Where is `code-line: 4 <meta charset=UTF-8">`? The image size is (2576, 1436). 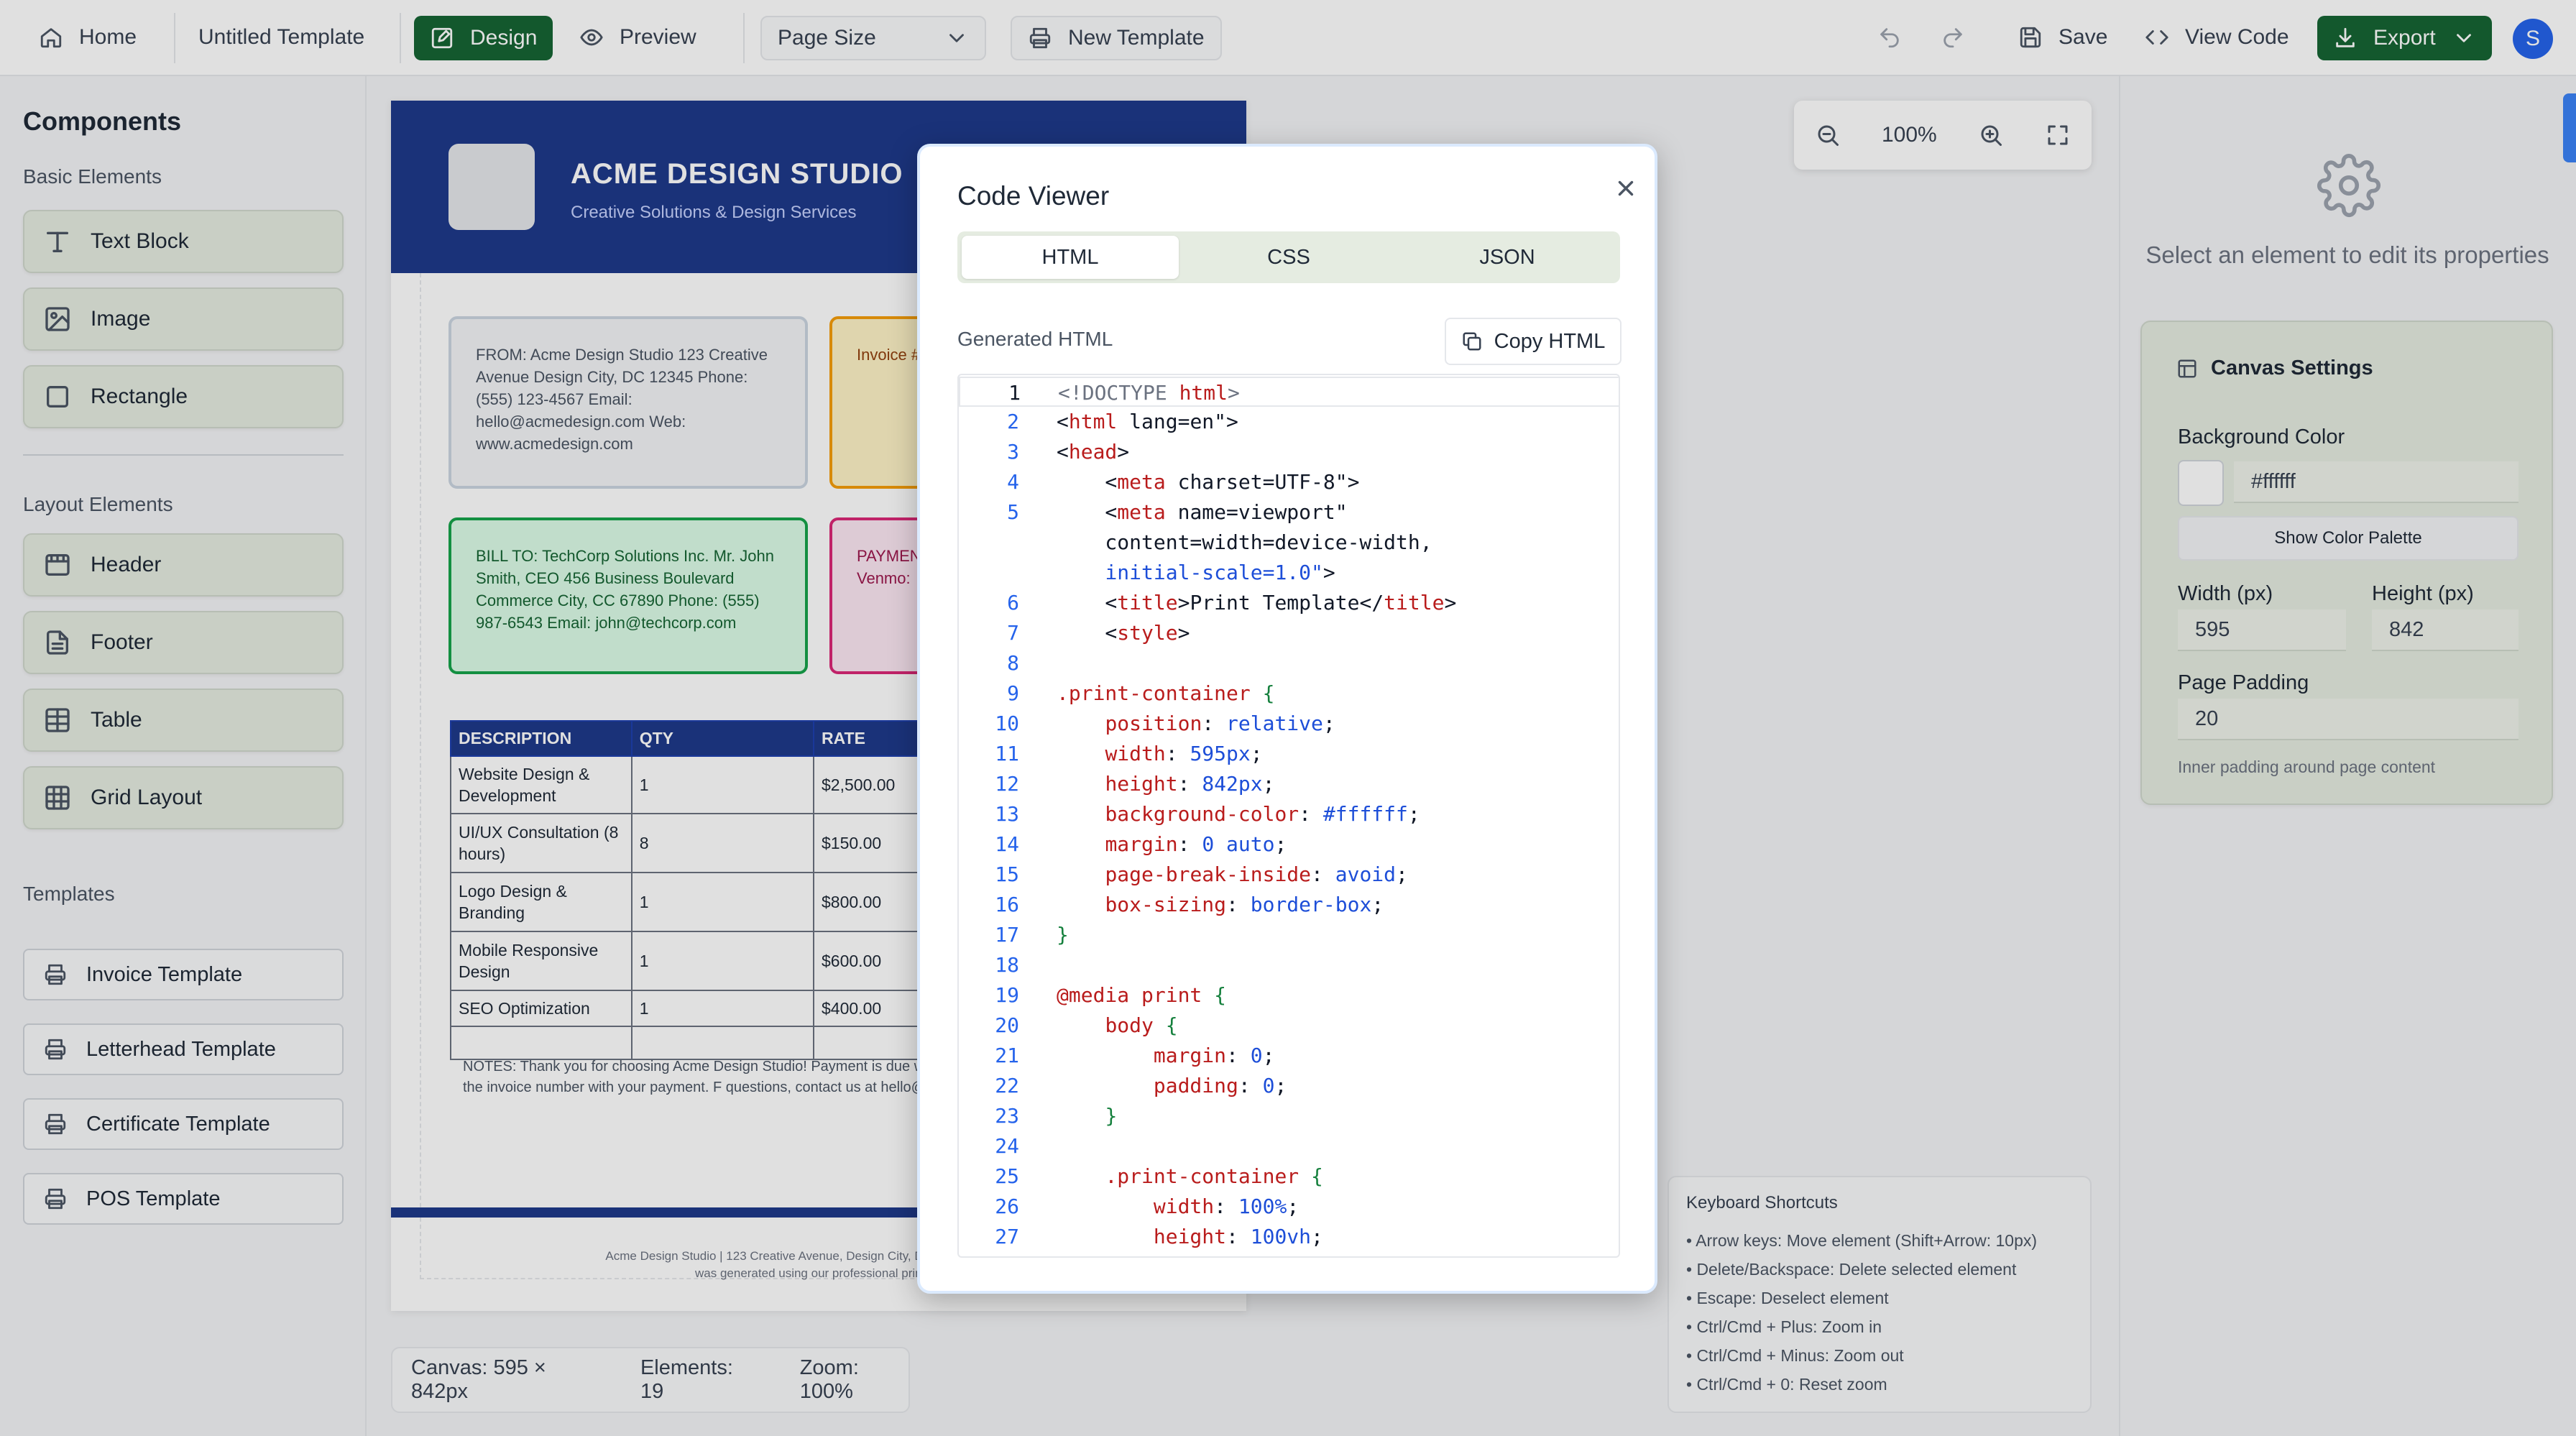 code-line: 4 <meta charset=UTF-8"> is located at coordinates (1289, 482).